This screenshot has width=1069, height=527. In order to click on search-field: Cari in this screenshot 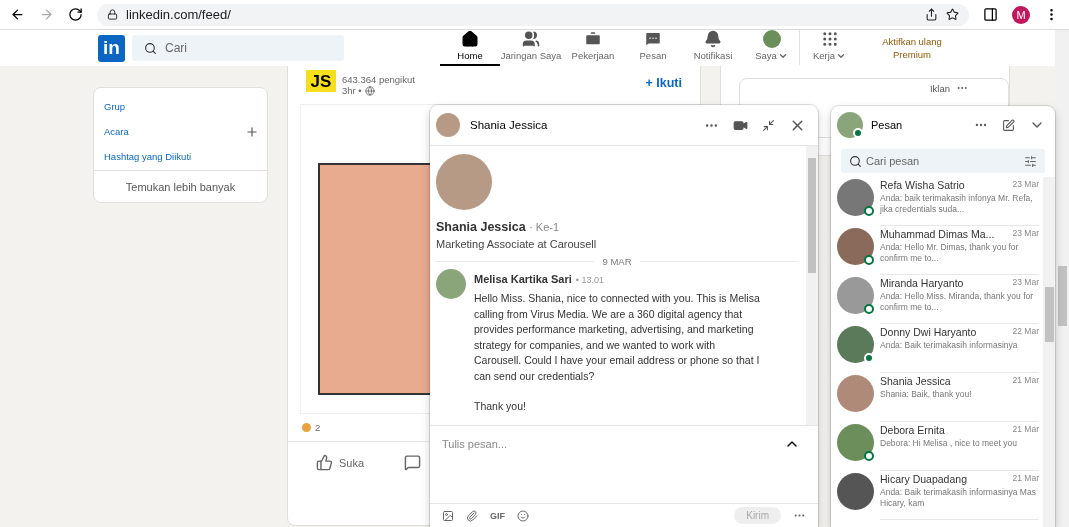, I will do `click(238, 48)`.